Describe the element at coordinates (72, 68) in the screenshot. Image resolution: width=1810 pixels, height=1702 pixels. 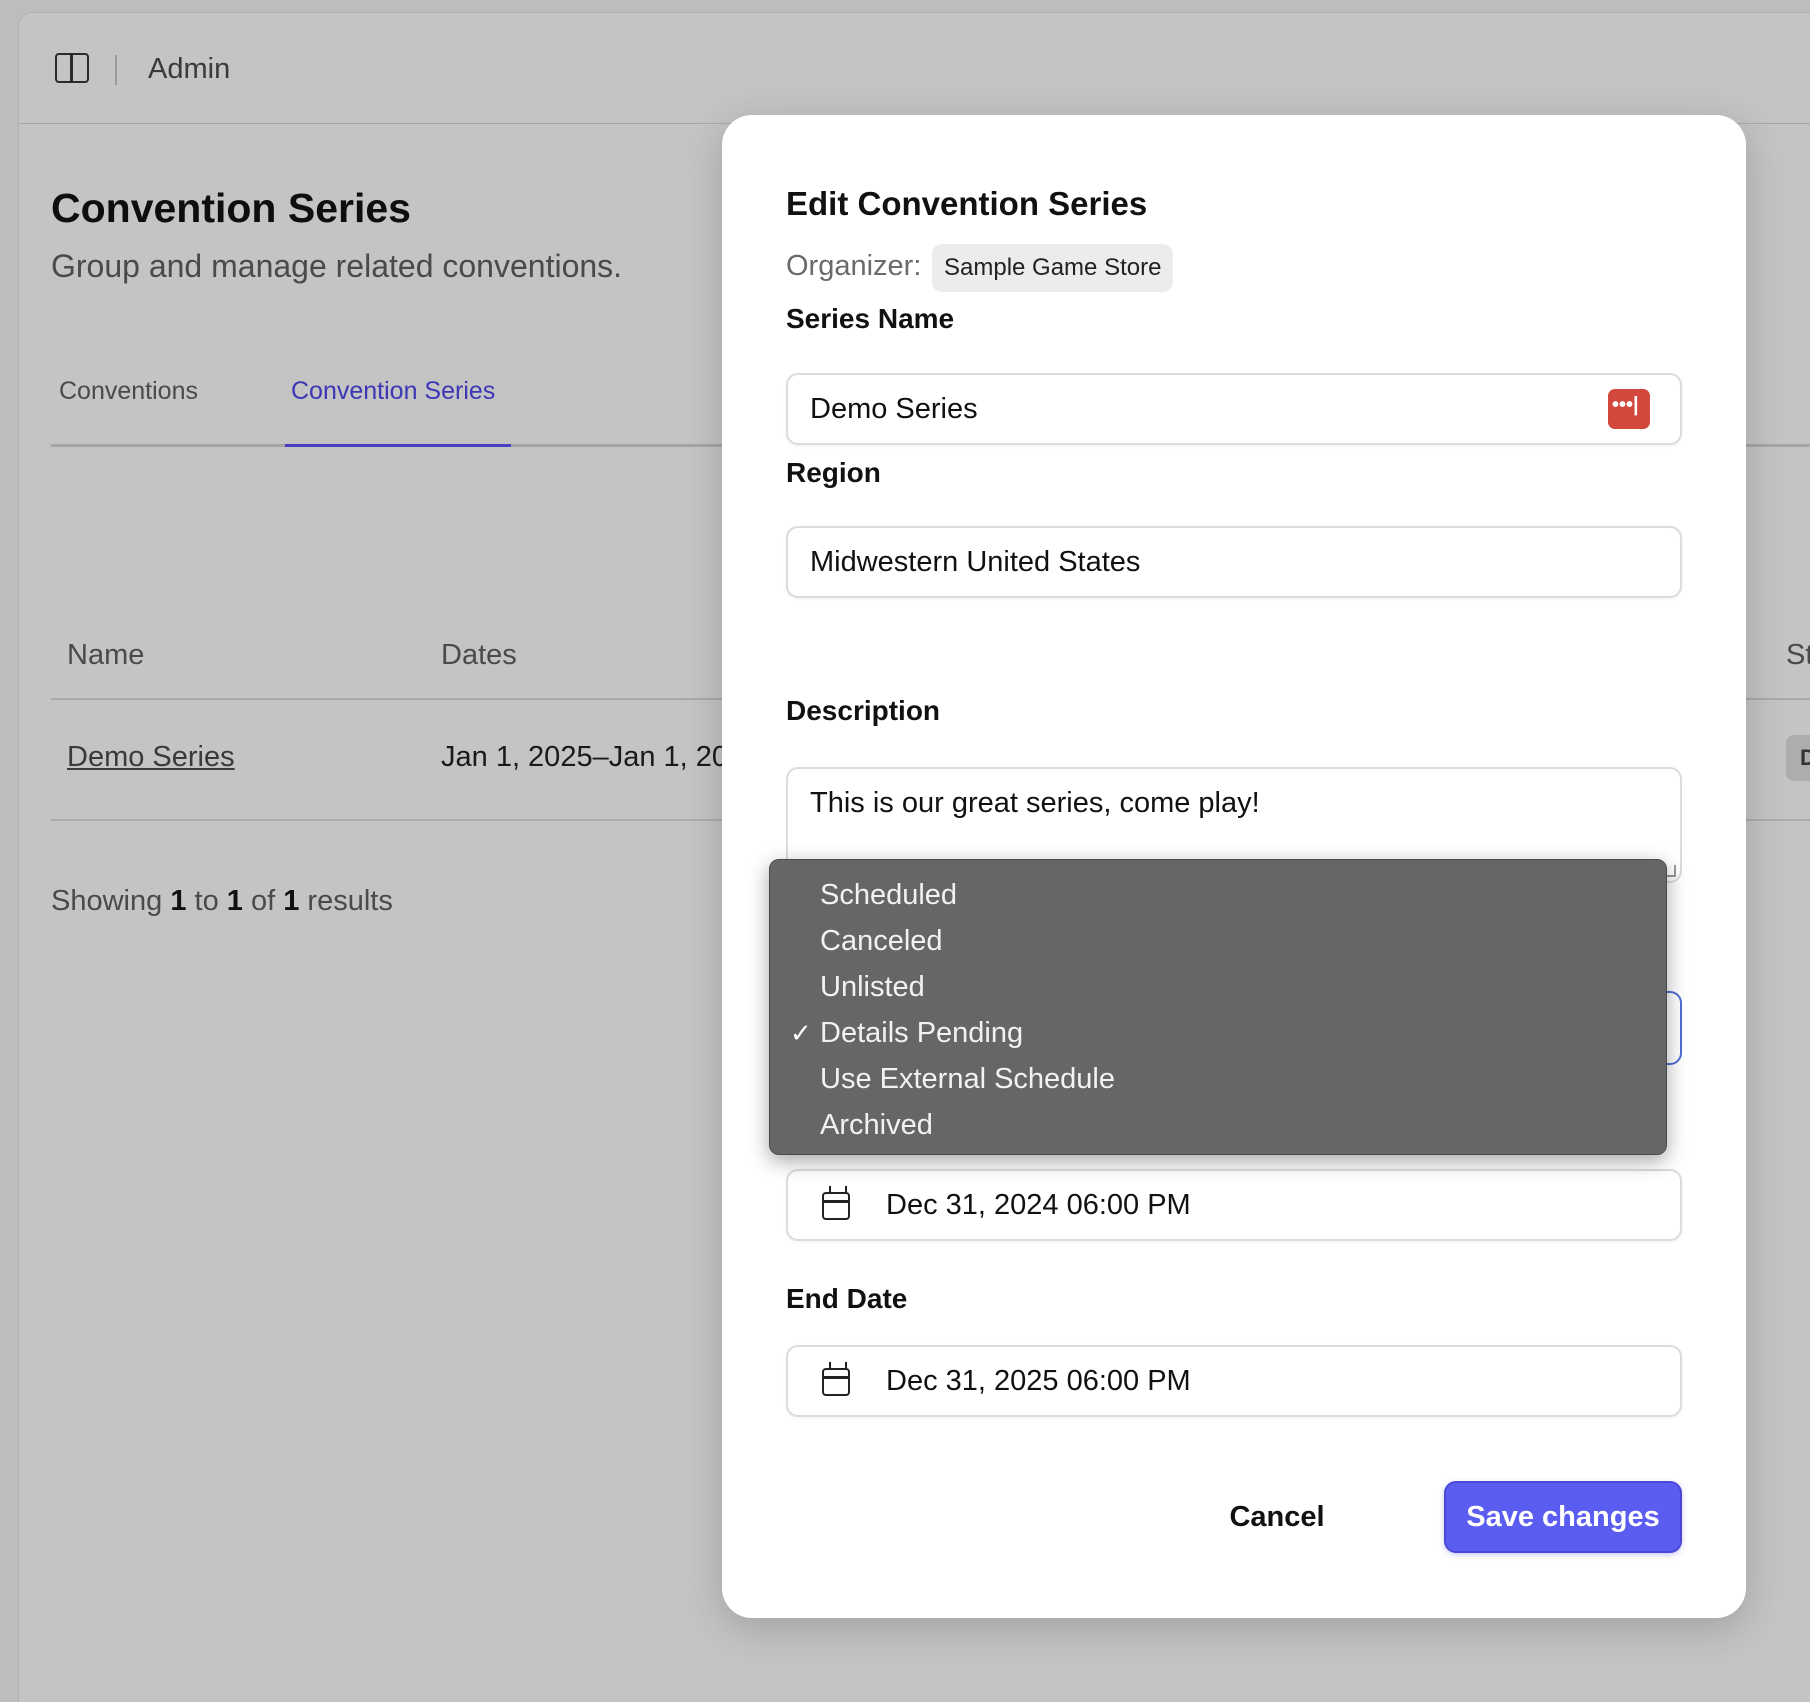
I see `sidebar-toggle-icon` at that location.